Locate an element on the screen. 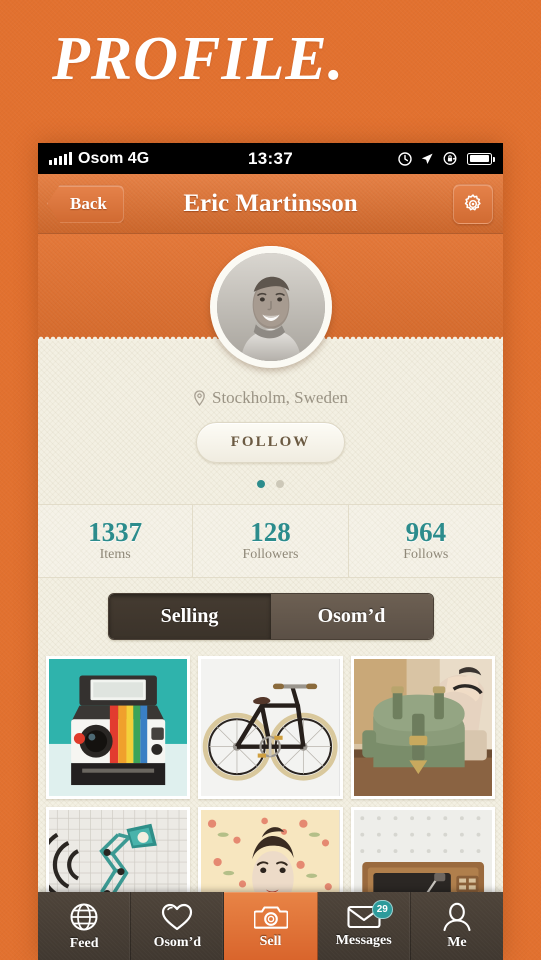  follow-row: FOLLOW is located at coordinates (270, 435).